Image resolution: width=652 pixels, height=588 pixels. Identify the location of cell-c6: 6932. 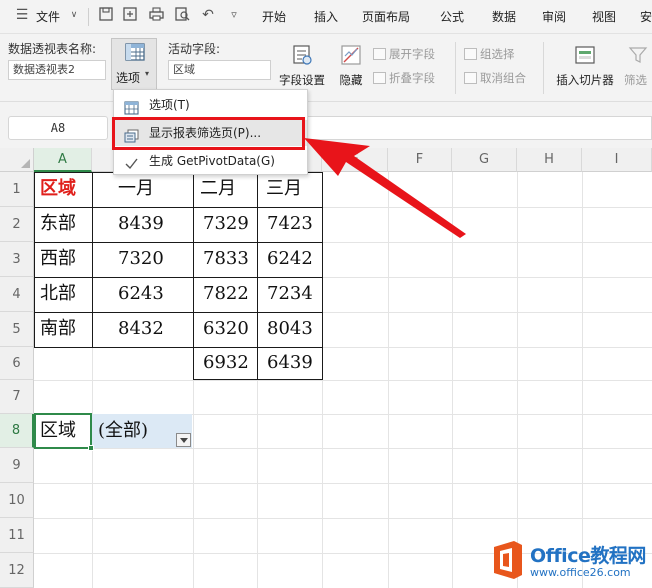
(226, 363).